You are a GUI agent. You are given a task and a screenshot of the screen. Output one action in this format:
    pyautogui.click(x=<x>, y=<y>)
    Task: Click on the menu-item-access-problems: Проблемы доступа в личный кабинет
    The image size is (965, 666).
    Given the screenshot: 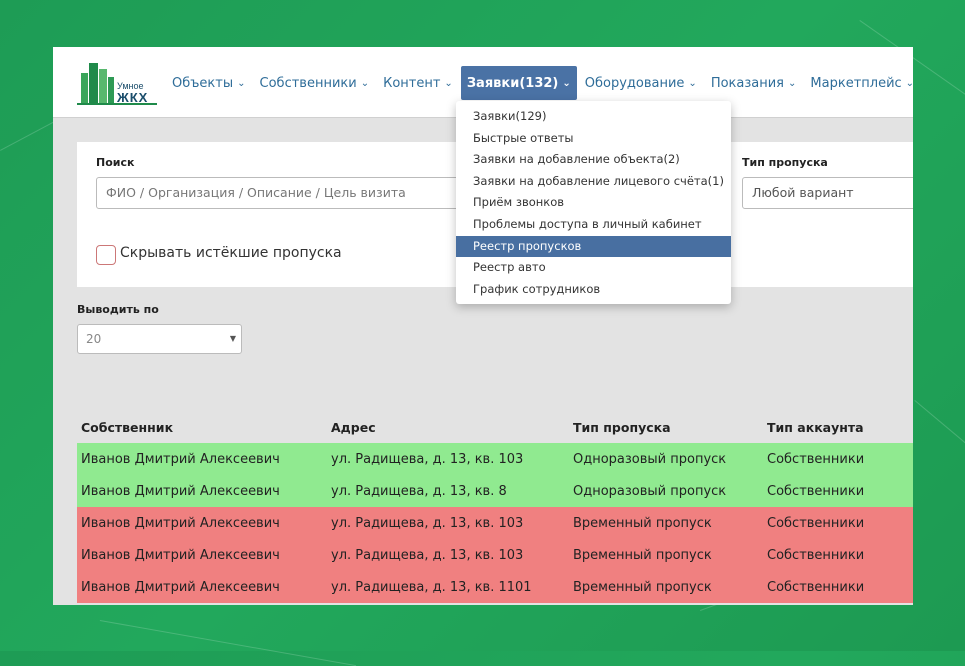 What is the action you would take?
    pyautogui.click(x=593, y=225)
    